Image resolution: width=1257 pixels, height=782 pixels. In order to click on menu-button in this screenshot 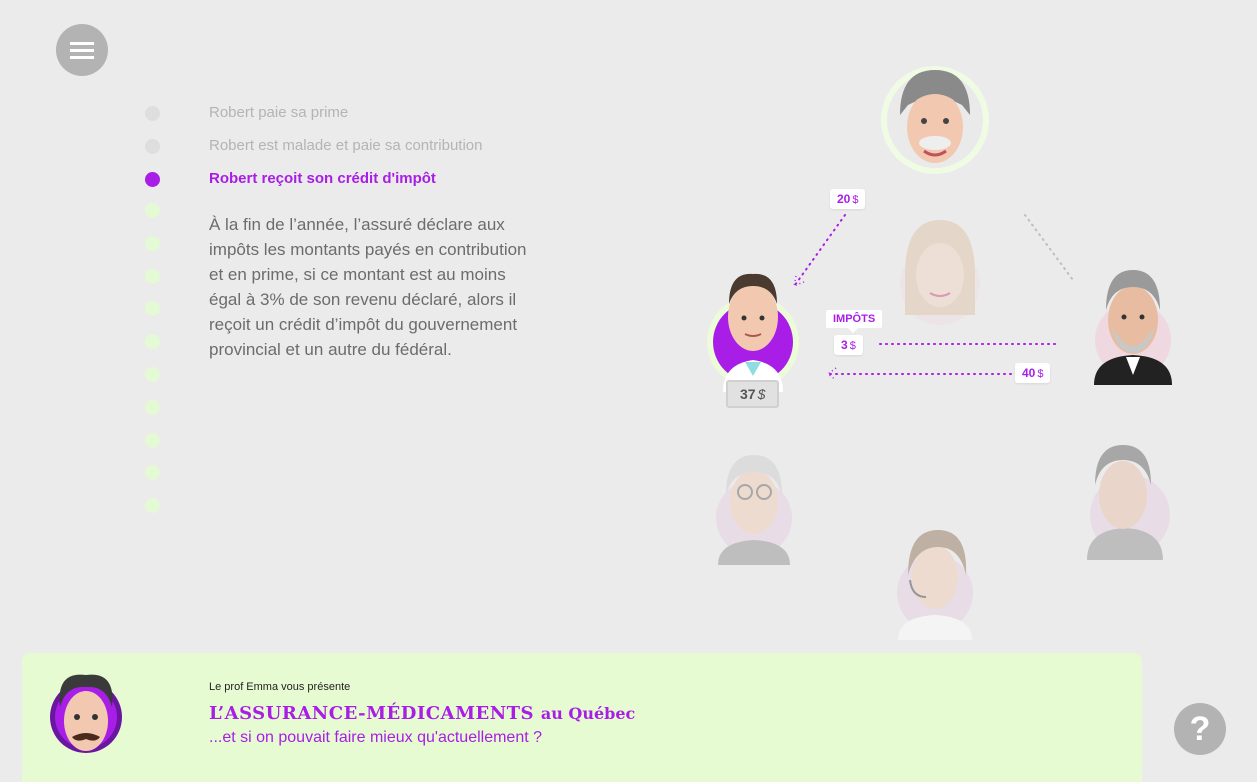, I will do `click(82, 50)`.